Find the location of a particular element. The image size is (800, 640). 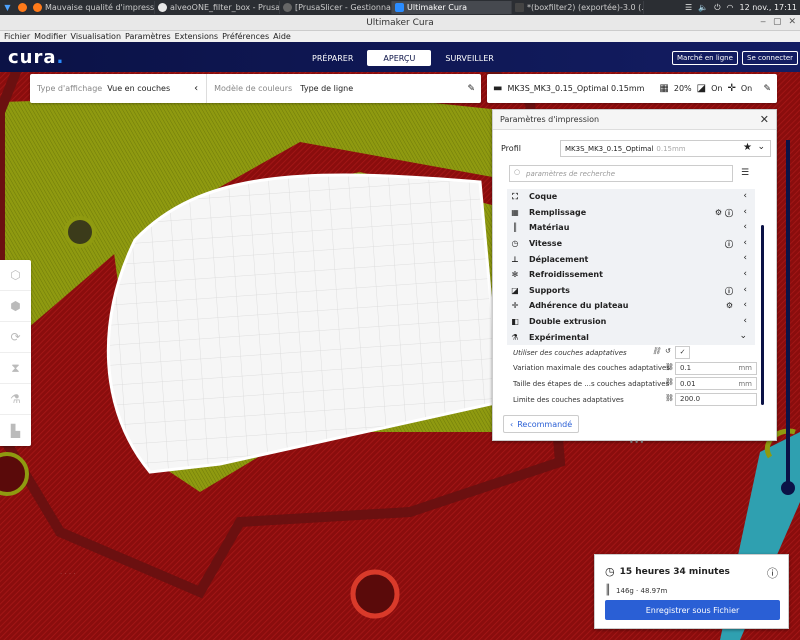

window-titlebar: Ultimaker Cura ‒ ▢ ✕ is located at coordinates (400, 23).